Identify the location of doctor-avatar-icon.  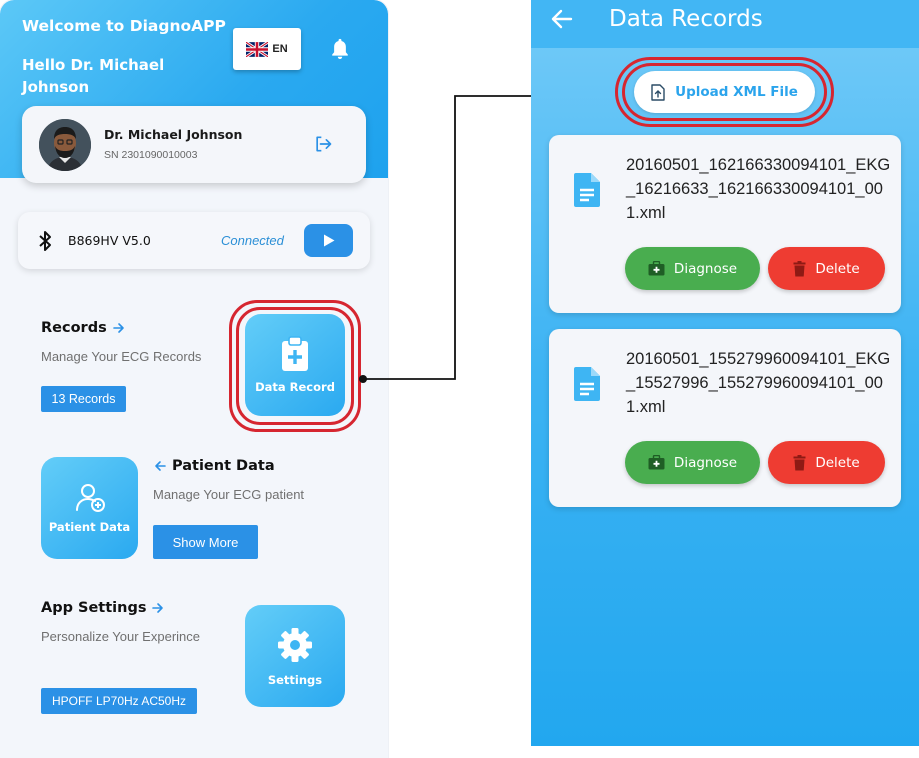
(65, 145).